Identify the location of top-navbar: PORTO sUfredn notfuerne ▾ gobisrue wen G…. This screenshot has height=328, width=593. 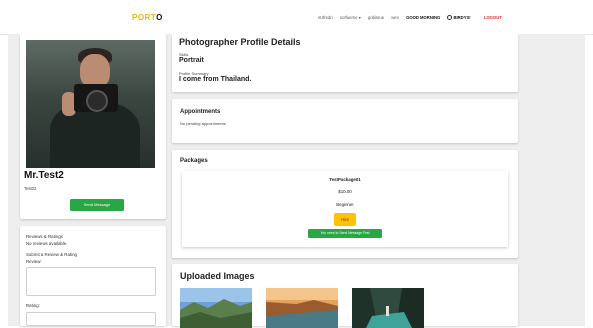
(296, 17).